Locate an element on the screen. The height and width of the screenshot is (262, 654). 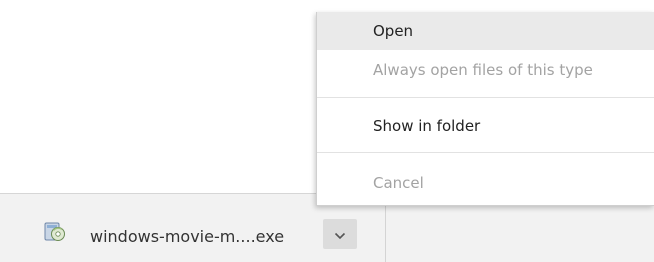
installer-disc-icon is located at coordinates (55, 231).